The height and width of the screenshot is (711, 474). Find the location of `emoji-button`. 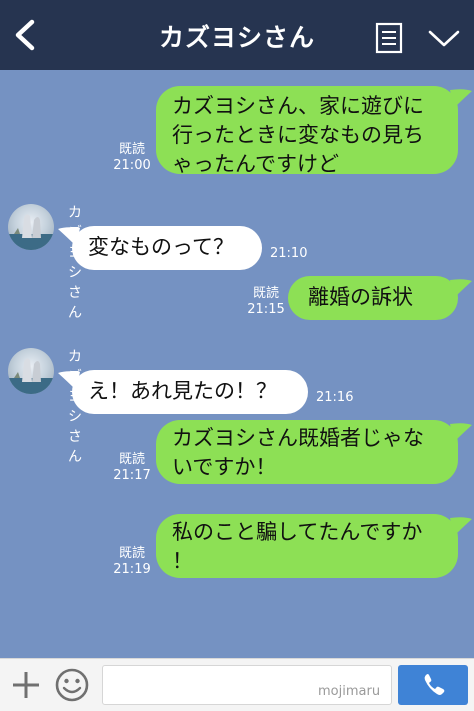

emoji-button is located at coordinates (72, 685).